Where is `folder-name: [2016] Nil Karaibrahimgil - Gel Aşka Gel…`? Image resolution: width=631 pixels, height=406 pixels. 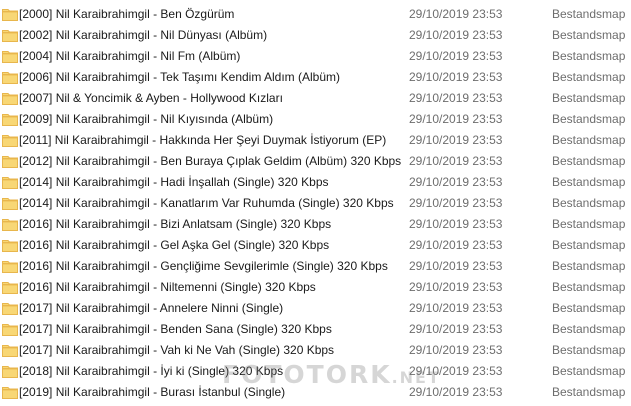 folder-name: [2016] Nil Karaibrahimgil - Gel Aşka Gel… is located at coordinates (174, 245).